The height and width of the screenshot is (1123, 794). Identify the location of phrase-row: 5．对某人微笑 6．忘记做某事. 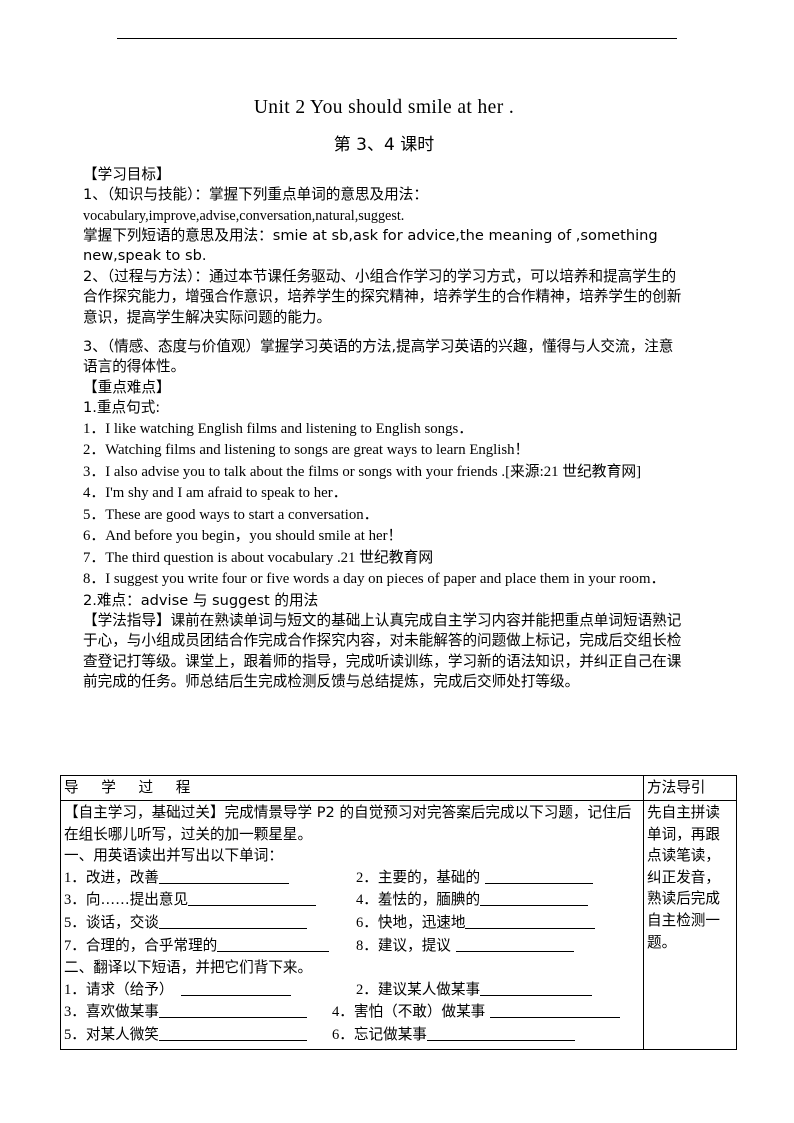
(352, 1035).